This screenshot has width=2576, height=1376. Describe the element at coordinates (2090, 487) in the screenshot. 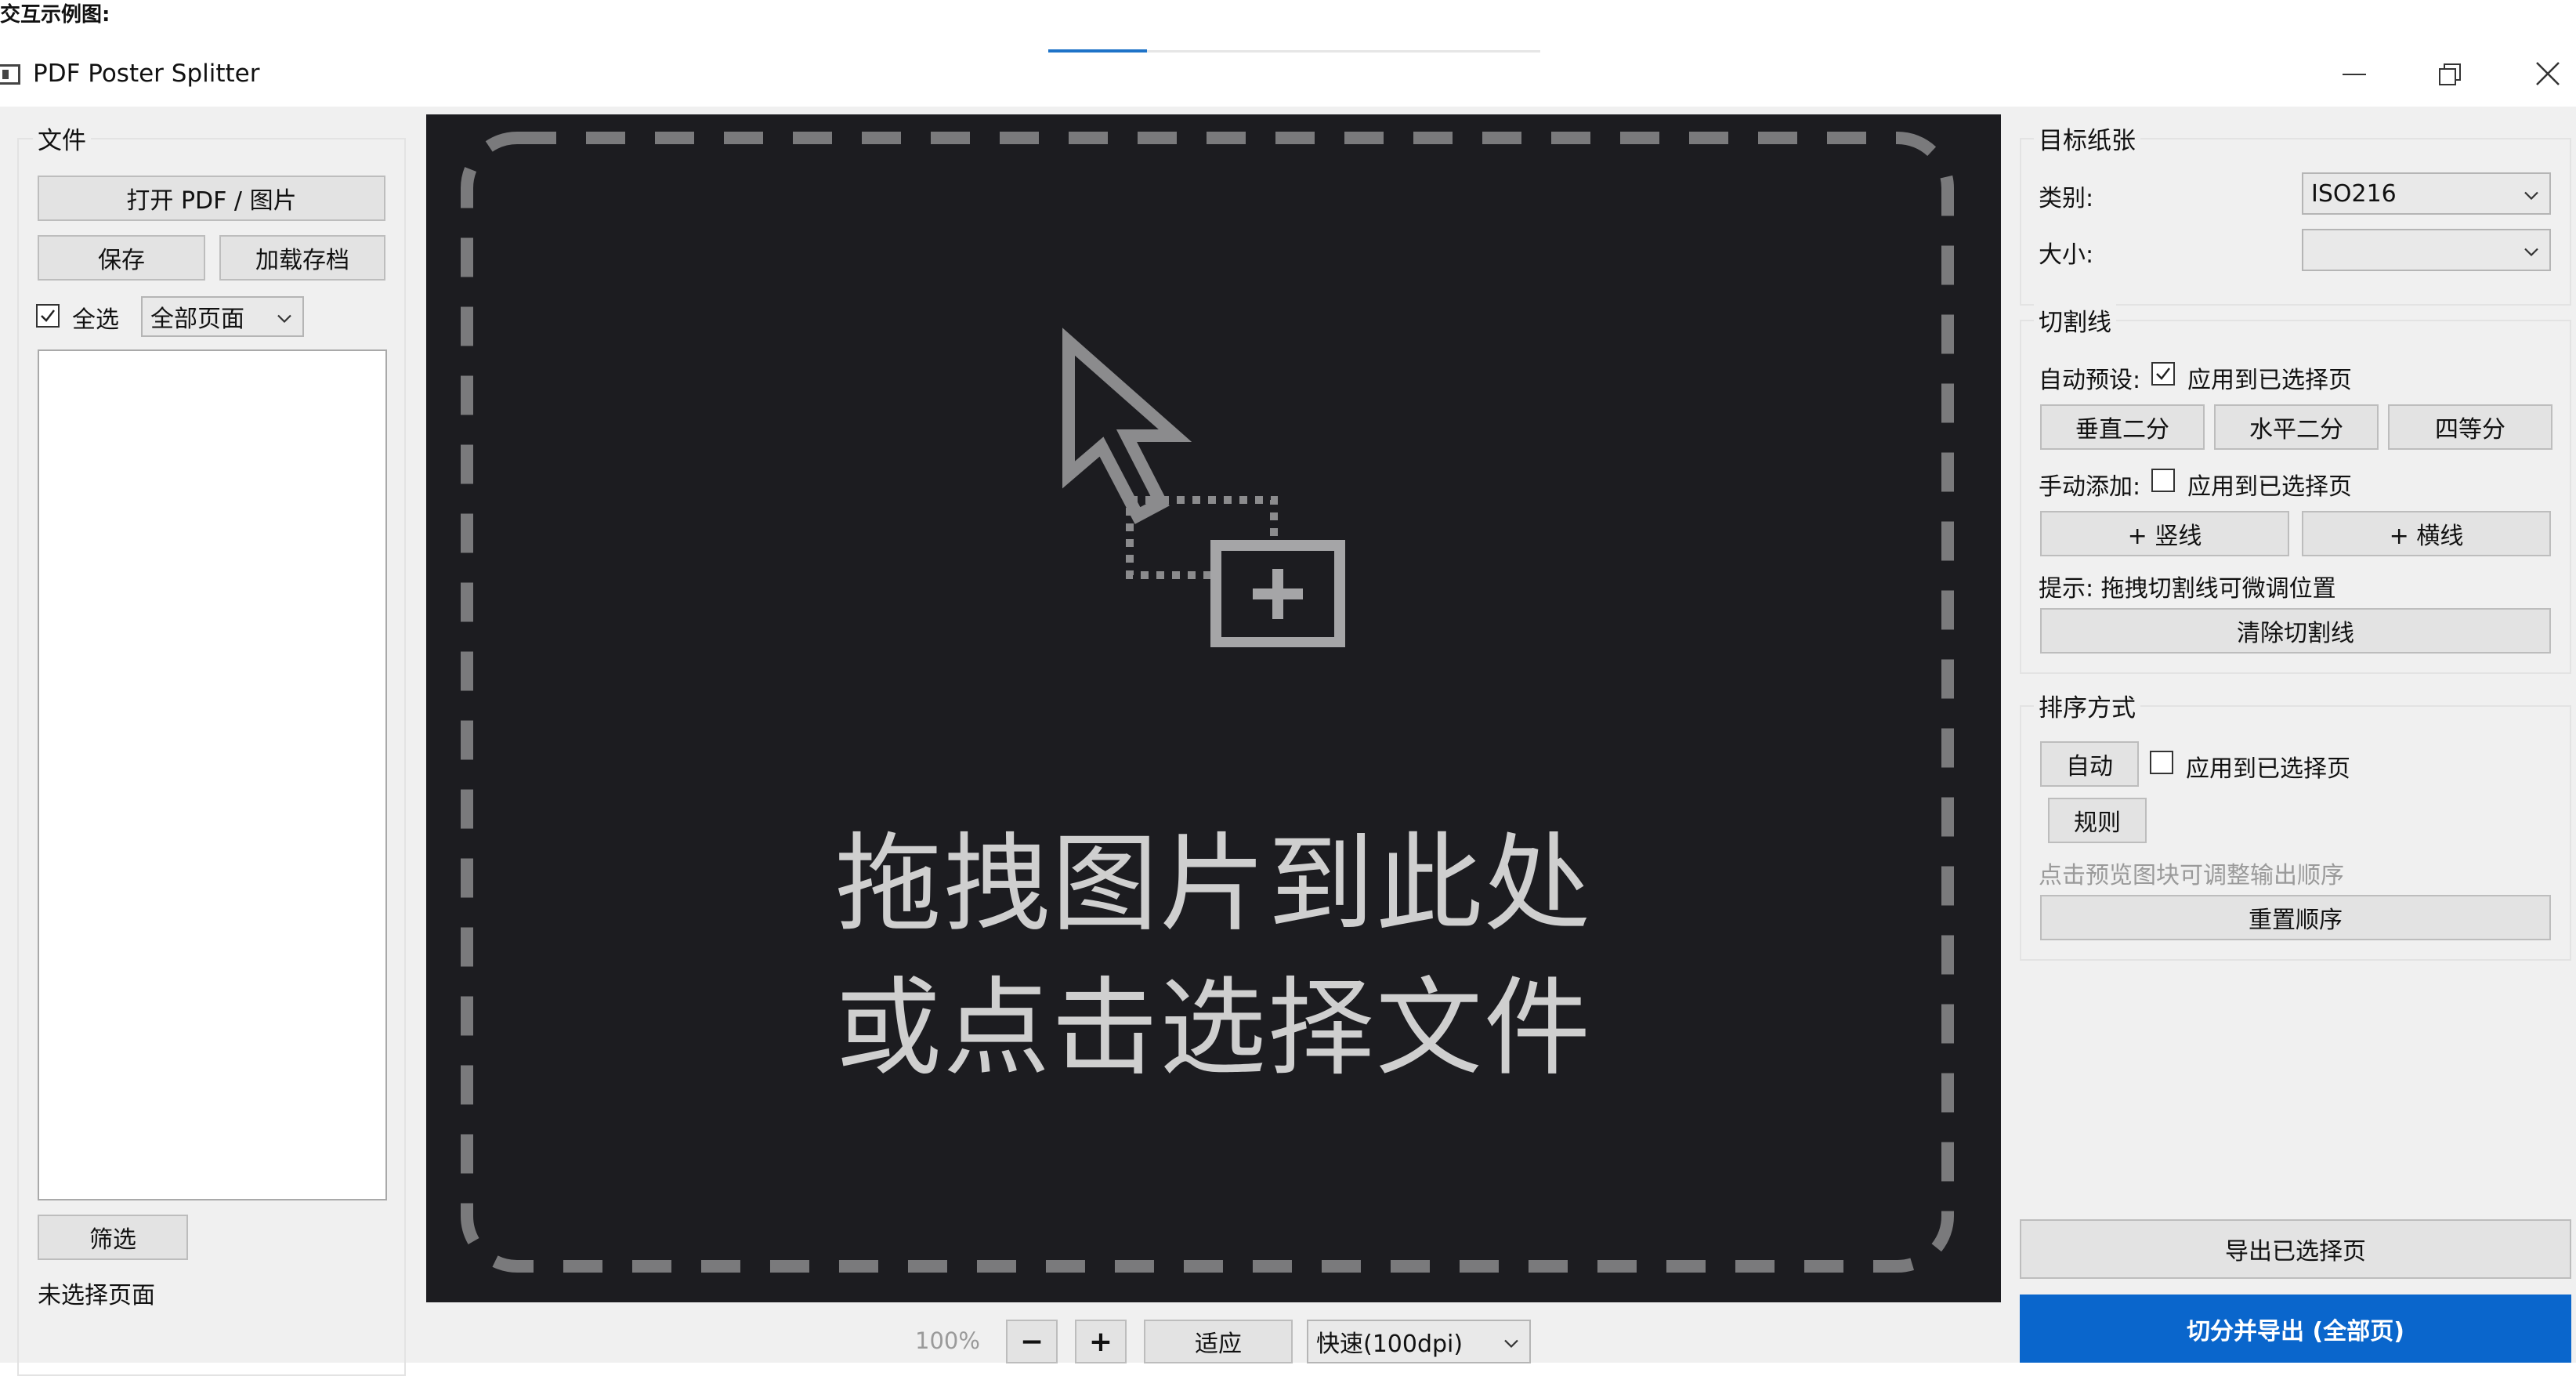

I see `manual-add-label: 手动添加:` at that location.